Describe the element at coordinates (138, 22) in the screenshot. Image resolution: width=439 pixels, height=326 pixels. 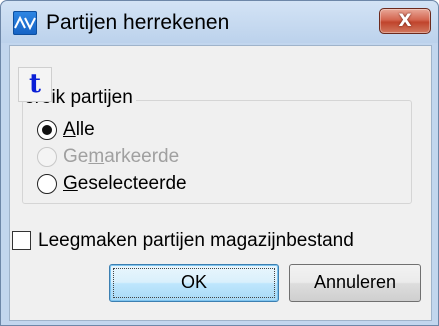
I see `window-title: Partijen herrekenen` at that location.